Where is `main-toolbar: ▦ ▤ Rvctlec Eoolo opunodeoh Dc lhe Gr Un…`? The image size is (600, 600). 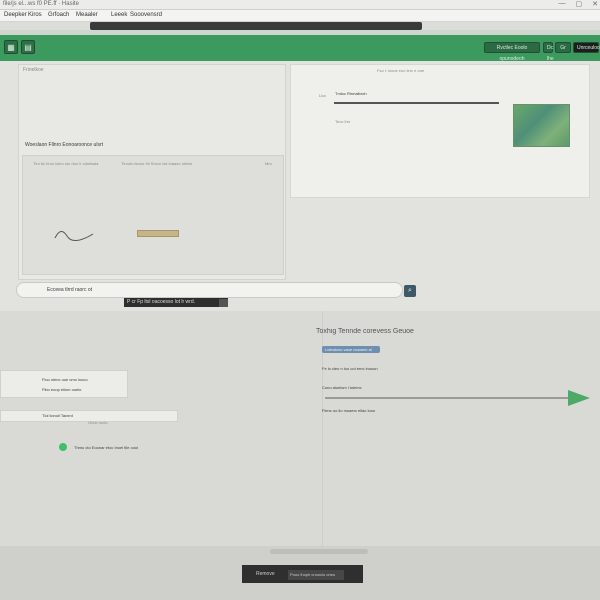 main-toolbar: ▦ ▤ Rvctlec Eoolo opunodeoh Dc lhe Gr Un… is located at coordinates (300, 48).